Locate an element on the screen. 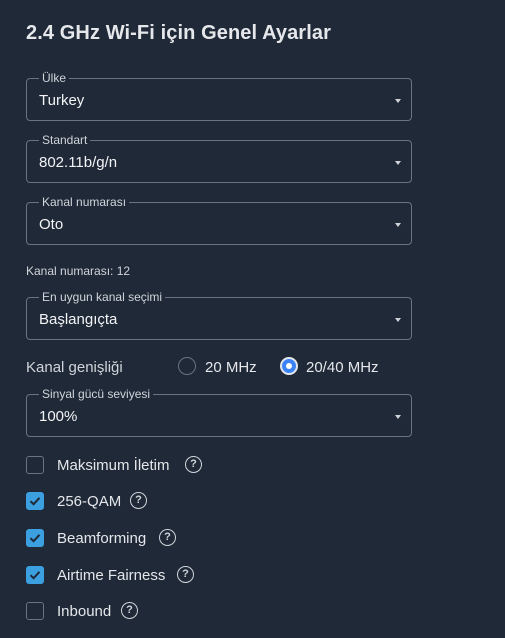  checkbox-row-beamforming: Beamforming ? is located at coordinates (226, 539).